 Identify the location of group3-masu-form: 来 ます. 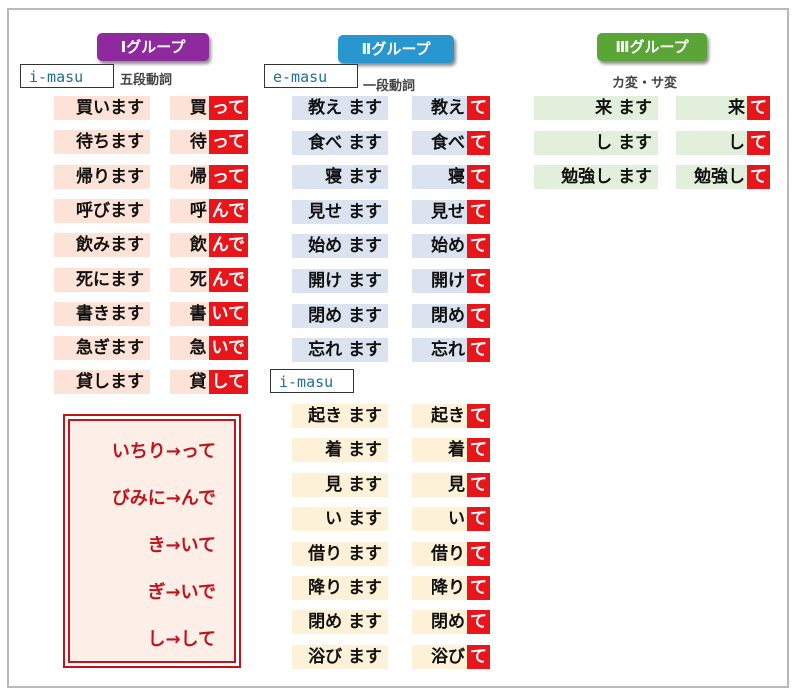
(596, 108).